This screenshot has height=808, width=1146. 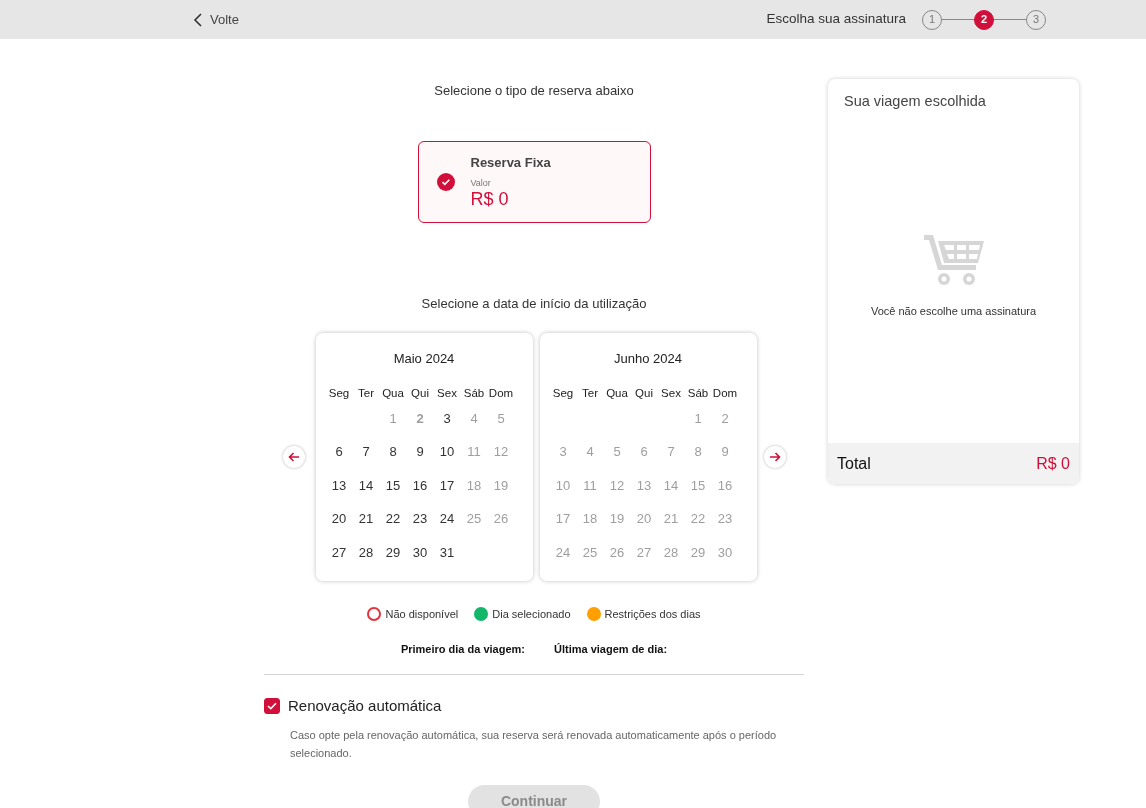 What do you see at coordinates (197, 19) in the screenshot?
I see `chevron-left-icon` at bounding box center [197, 19].